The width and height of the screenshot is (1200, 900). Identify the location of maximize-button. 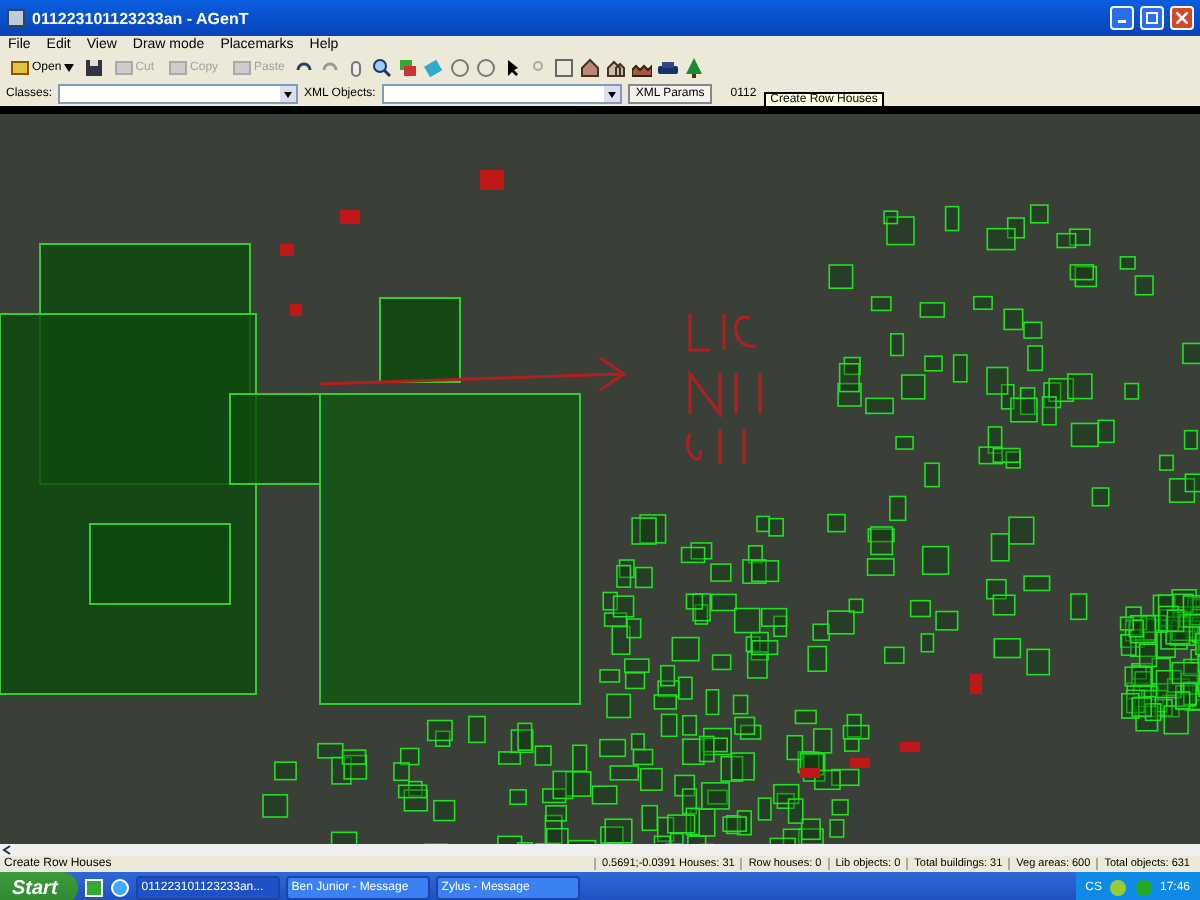
(1152, 18).